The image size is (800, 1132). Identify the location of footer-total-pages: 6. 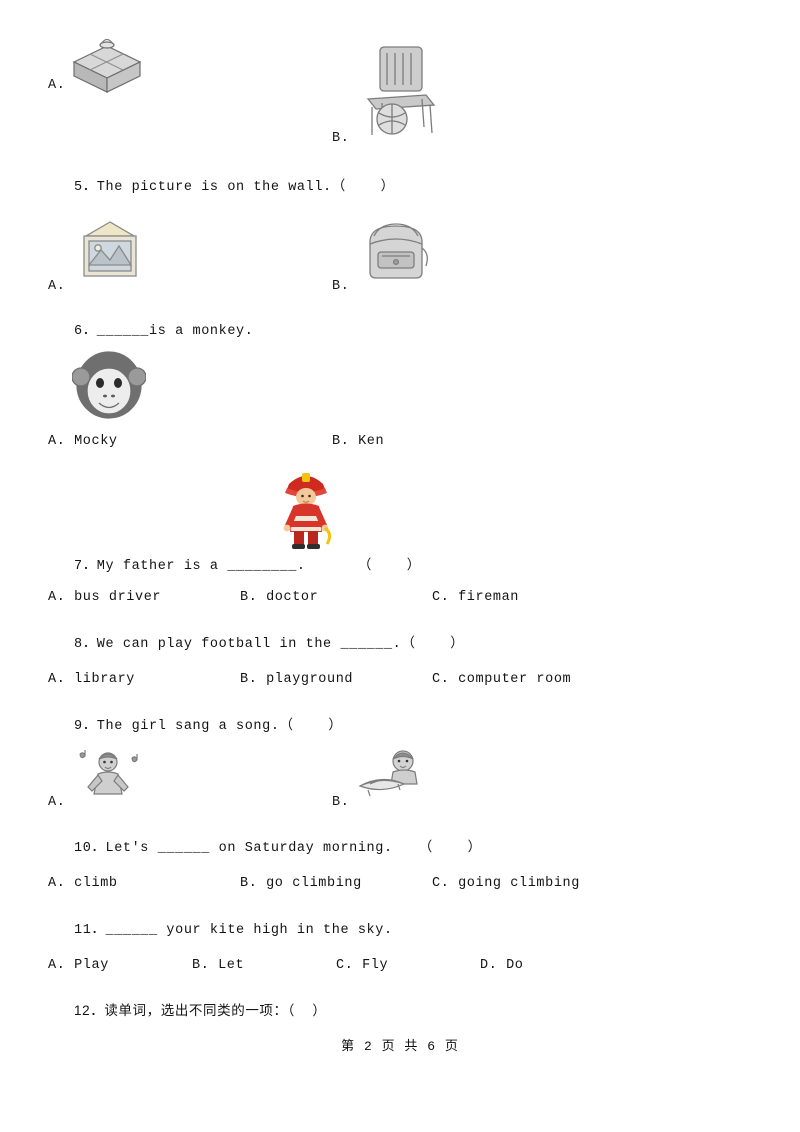
(432, 1046).